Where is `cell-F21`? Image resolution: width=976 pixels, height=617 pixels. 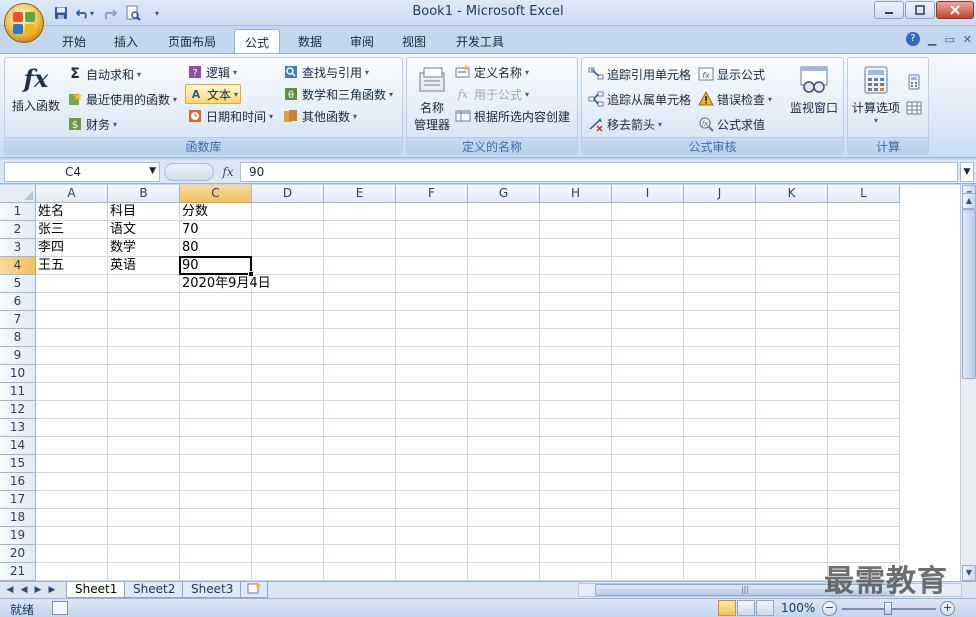 cell-F21 is located at coordinates (432, 572).